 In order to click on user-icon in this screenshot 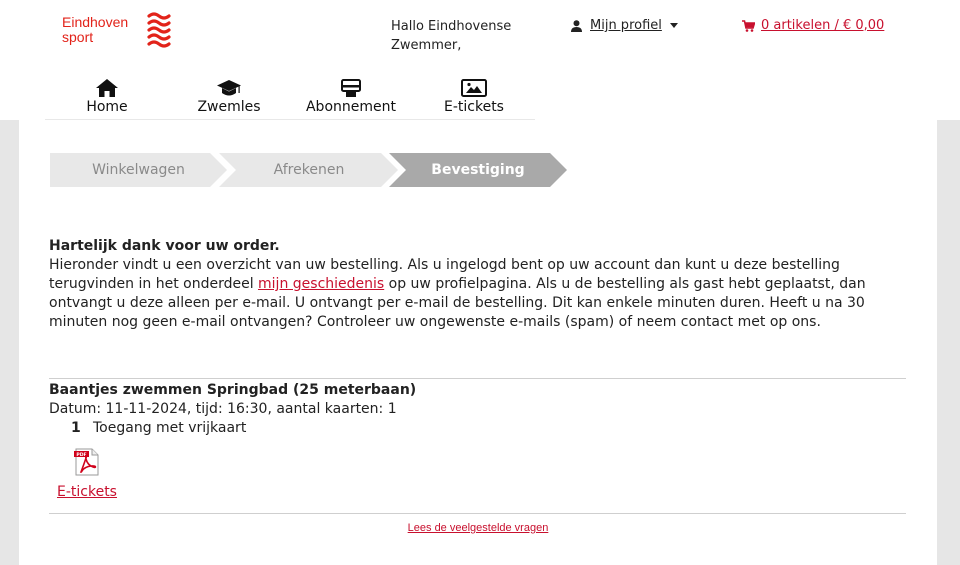, I will do `click(576, 25)`.